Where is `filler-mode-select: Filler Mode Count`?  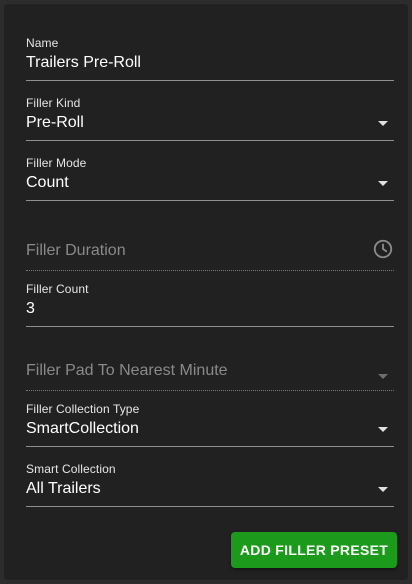
filler-mode-select: Filler Mode Count is located at coordinates (210, 181).